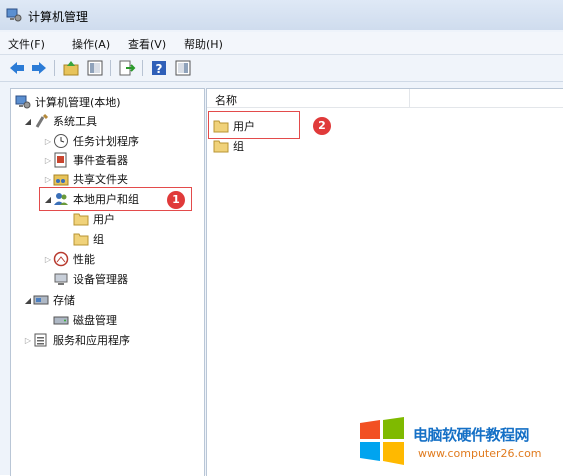 The width and height of the screenshot is (563, 476). Describe the element at coordinates (61, 259) in the screenshot. I see `performance-icon` at that location.